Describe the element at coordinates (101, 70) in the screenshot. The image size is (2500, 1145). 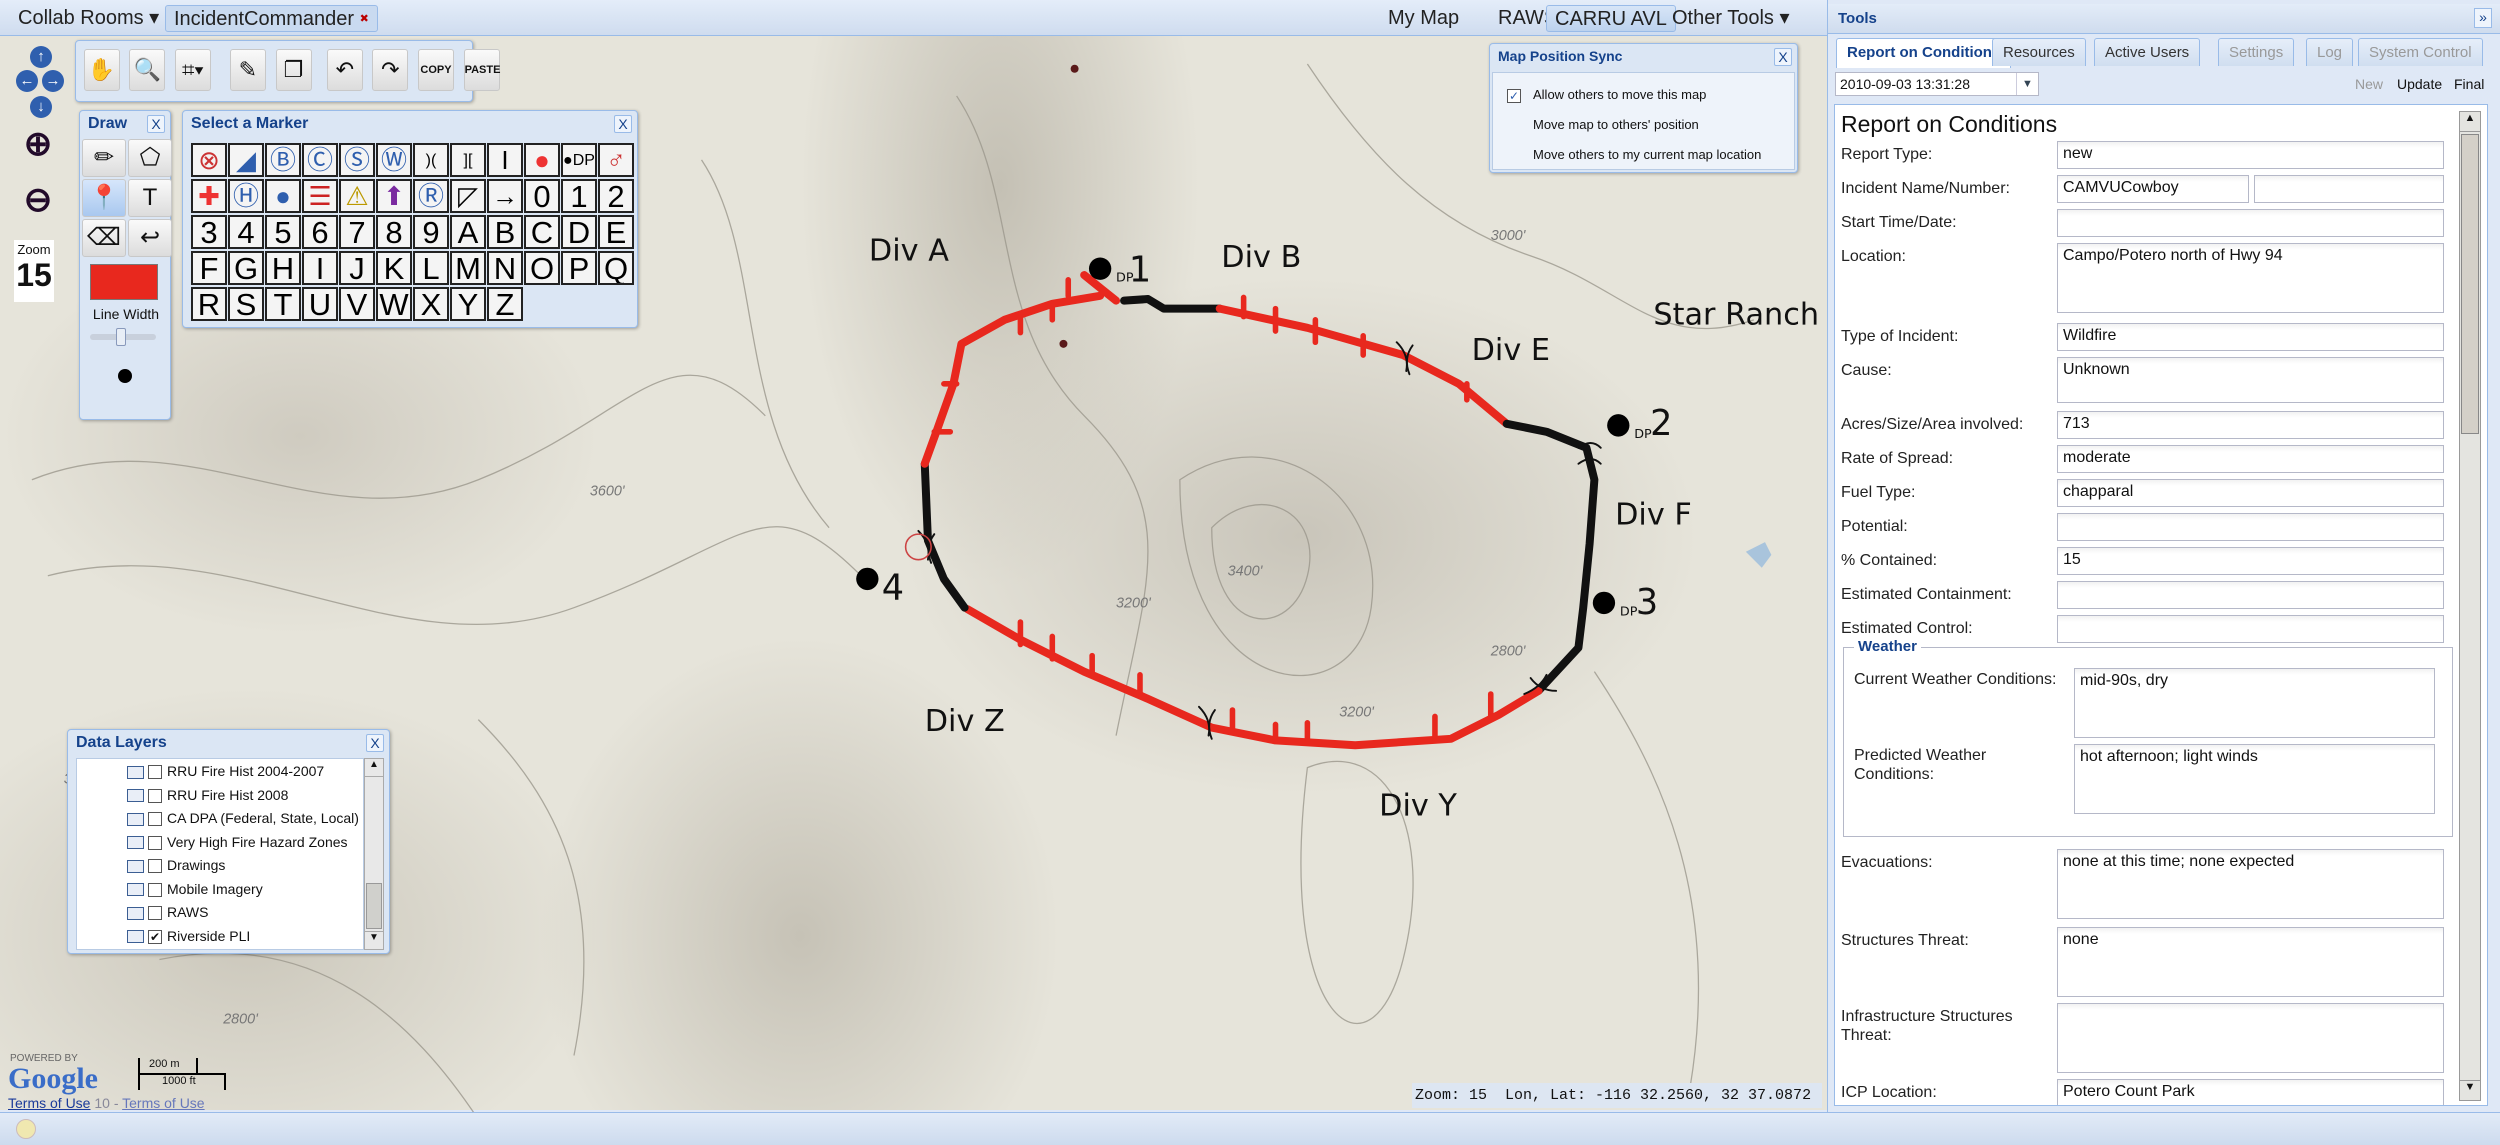
I see `hand-button: ✋` at that location.